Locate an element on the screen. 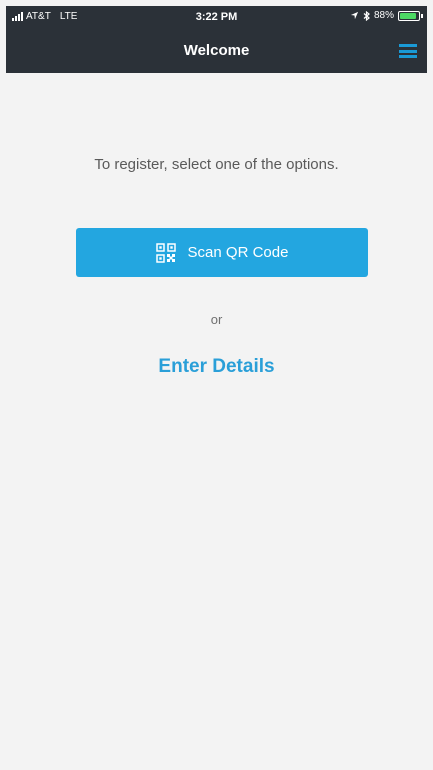 The image size is (433, 770). bluetooth-icon is located at coordinates (366, 15).